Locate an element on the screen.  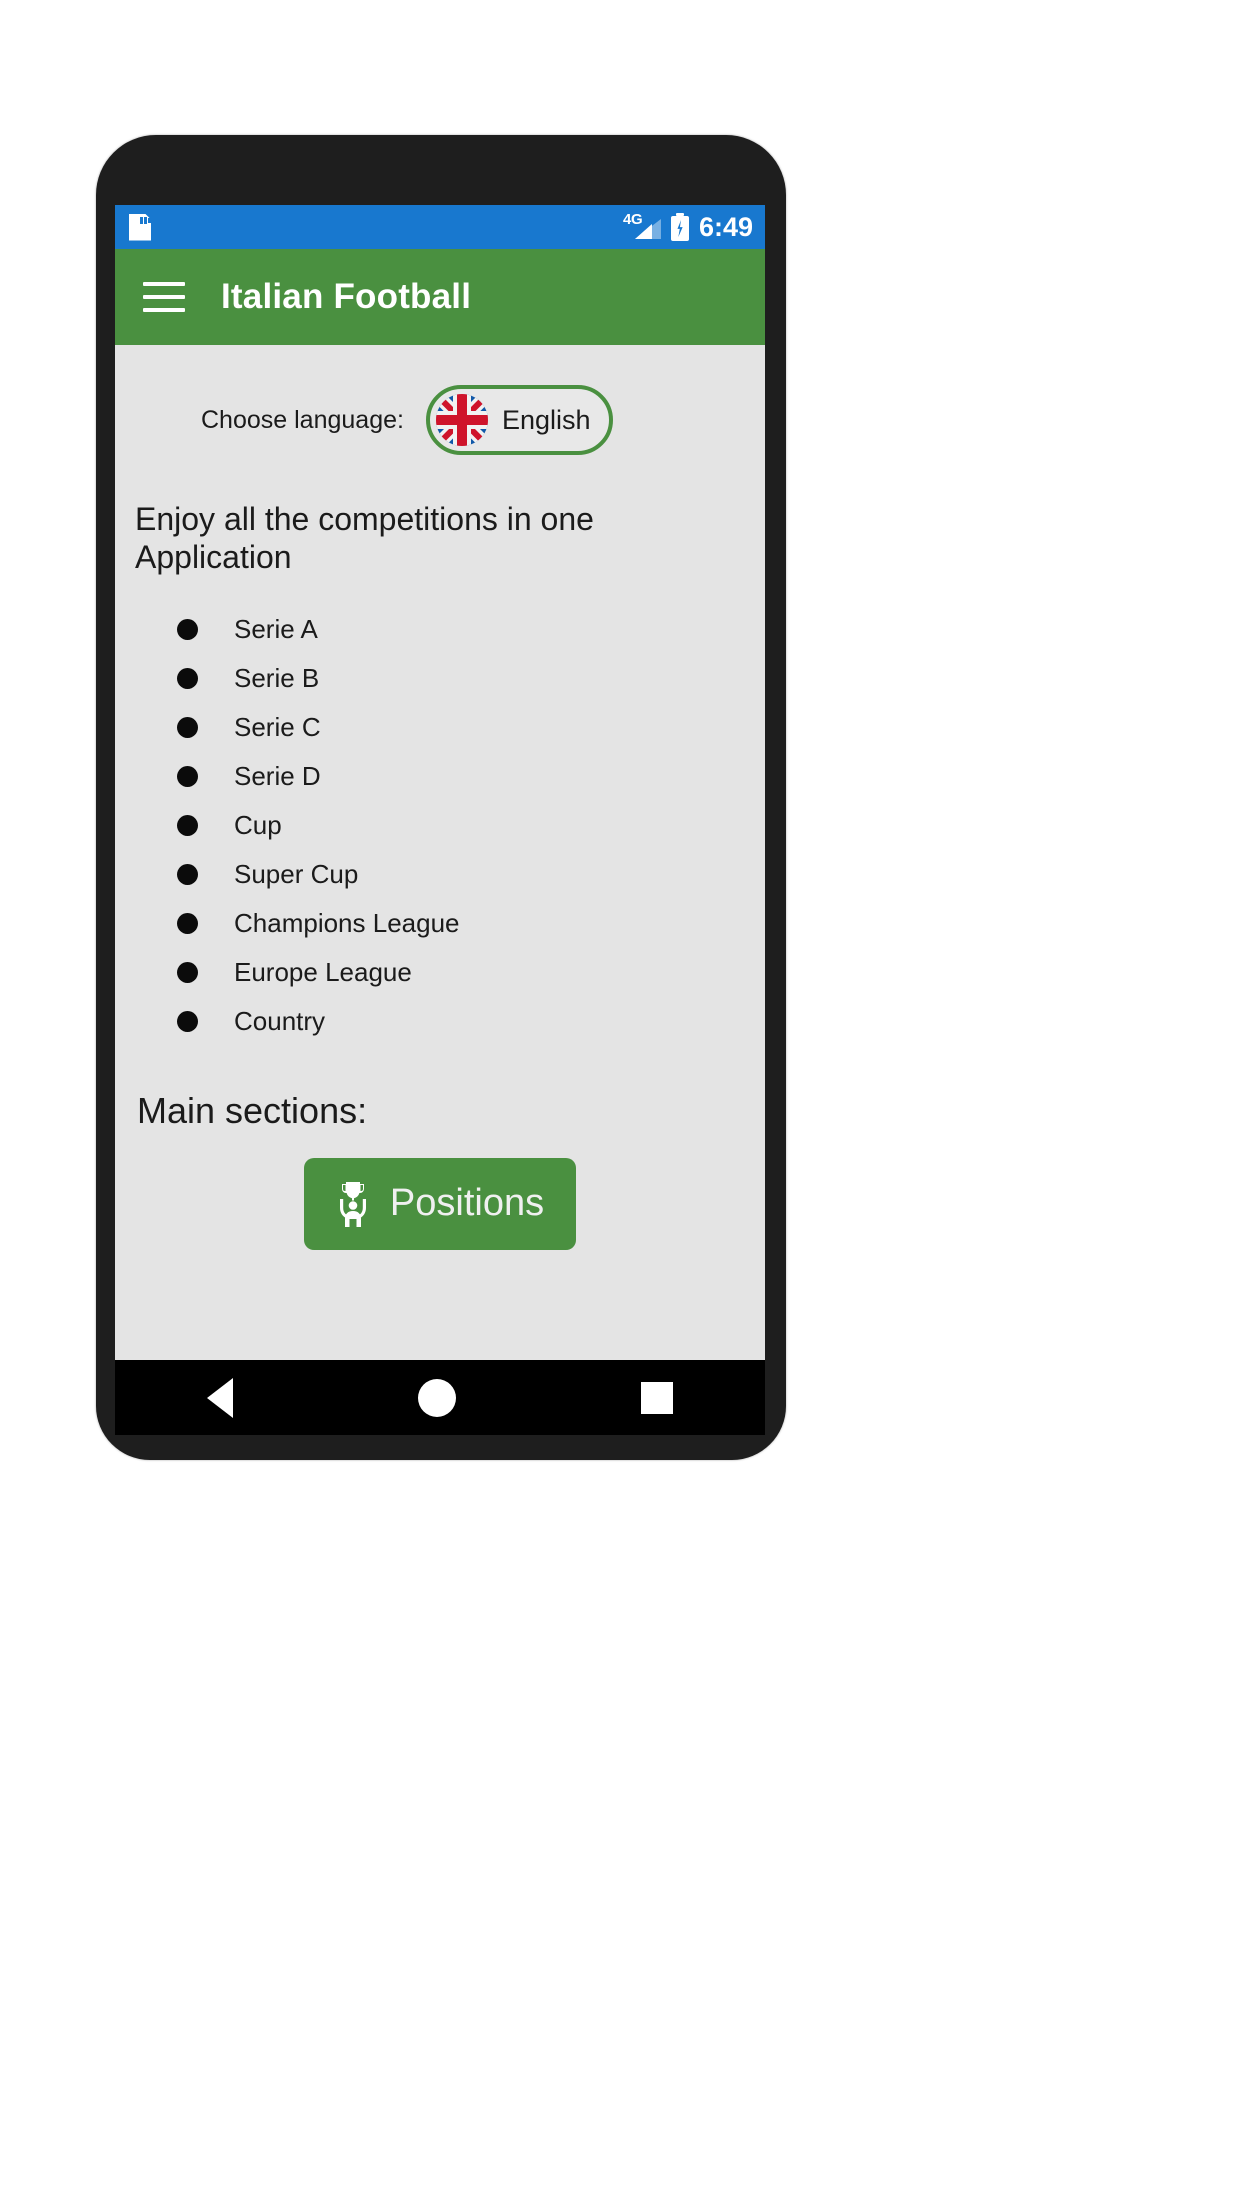
list-item: Champions League is located at coordinates (471, 923).